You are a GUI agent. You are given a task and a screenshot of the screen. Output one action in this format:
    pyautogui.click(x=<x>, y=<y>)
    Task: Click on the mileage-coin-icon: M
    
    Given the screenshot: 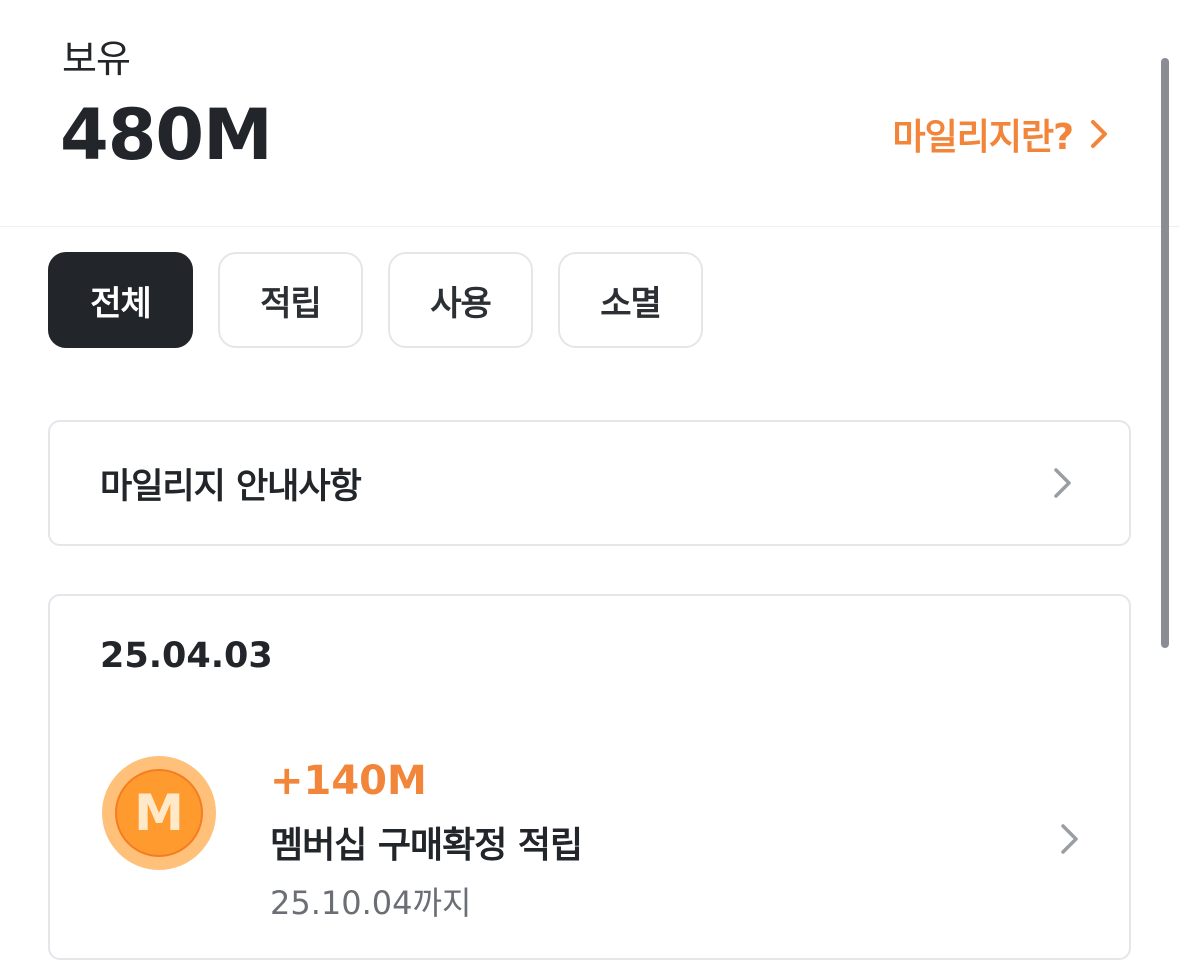 What is the action you would take?
    pyautogui.click(x=159, y=813)
    